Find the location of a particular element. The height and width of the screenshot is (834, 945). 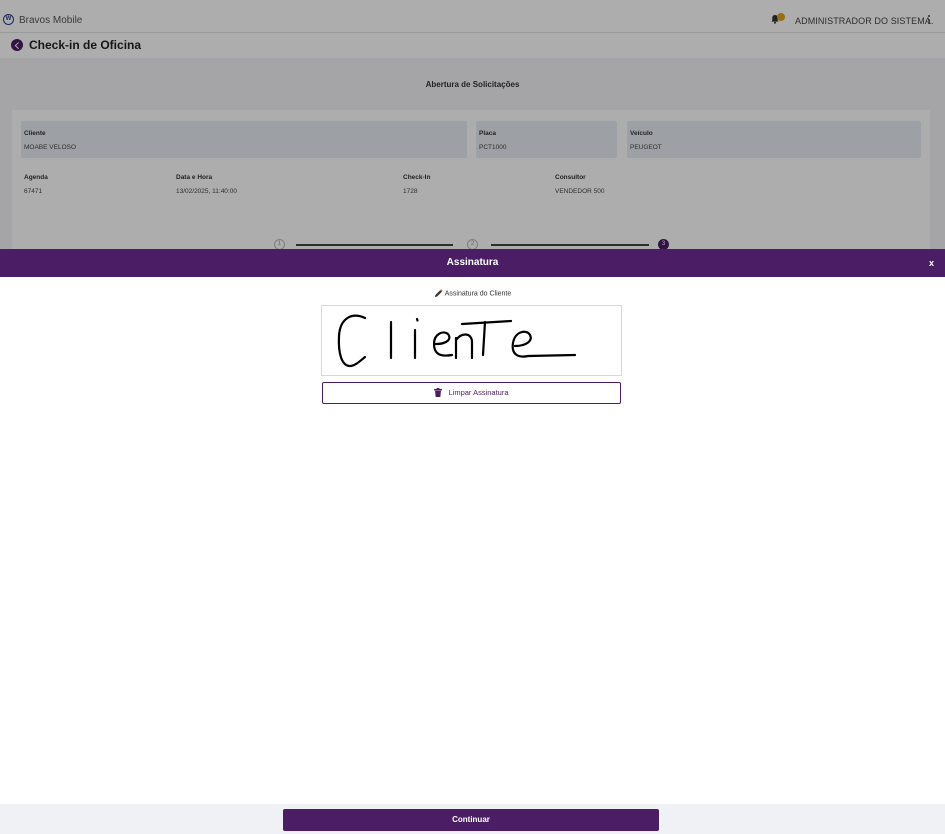

signature-label-row: Assinatura do Cliente is located at coordinates (472, 293).